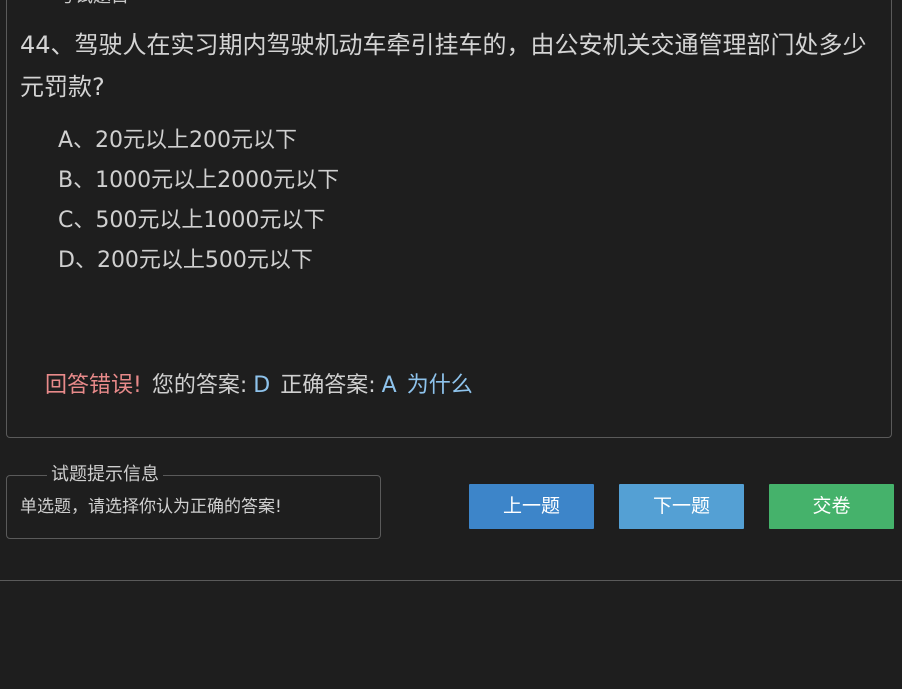 Image resolution: width=902 pixels, height=689 pixels. What do you see at coordinates (531, 506) in the screenshot?
I see `prev-question-button: 上一题` at bounding box center [531, 506].